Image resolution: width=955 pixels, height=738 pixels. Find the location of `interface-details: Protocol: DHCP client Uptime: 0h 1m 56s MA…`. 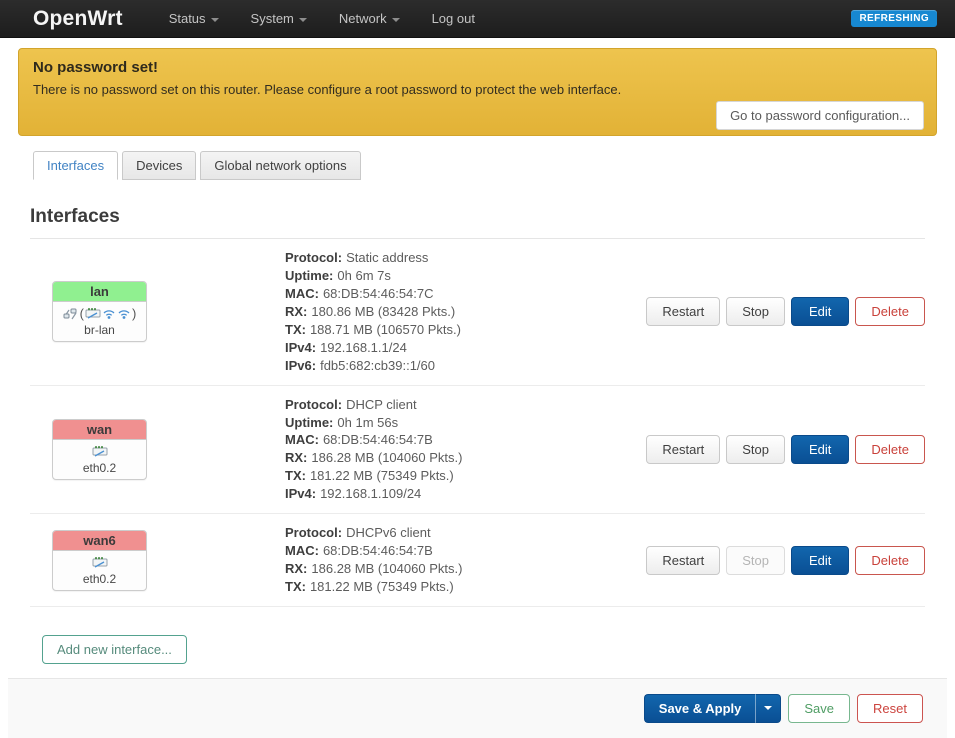

interface-details: Protocol: DHCP client Uptime: 0h 1m 56s MA… is located at coordinates (465, 450).